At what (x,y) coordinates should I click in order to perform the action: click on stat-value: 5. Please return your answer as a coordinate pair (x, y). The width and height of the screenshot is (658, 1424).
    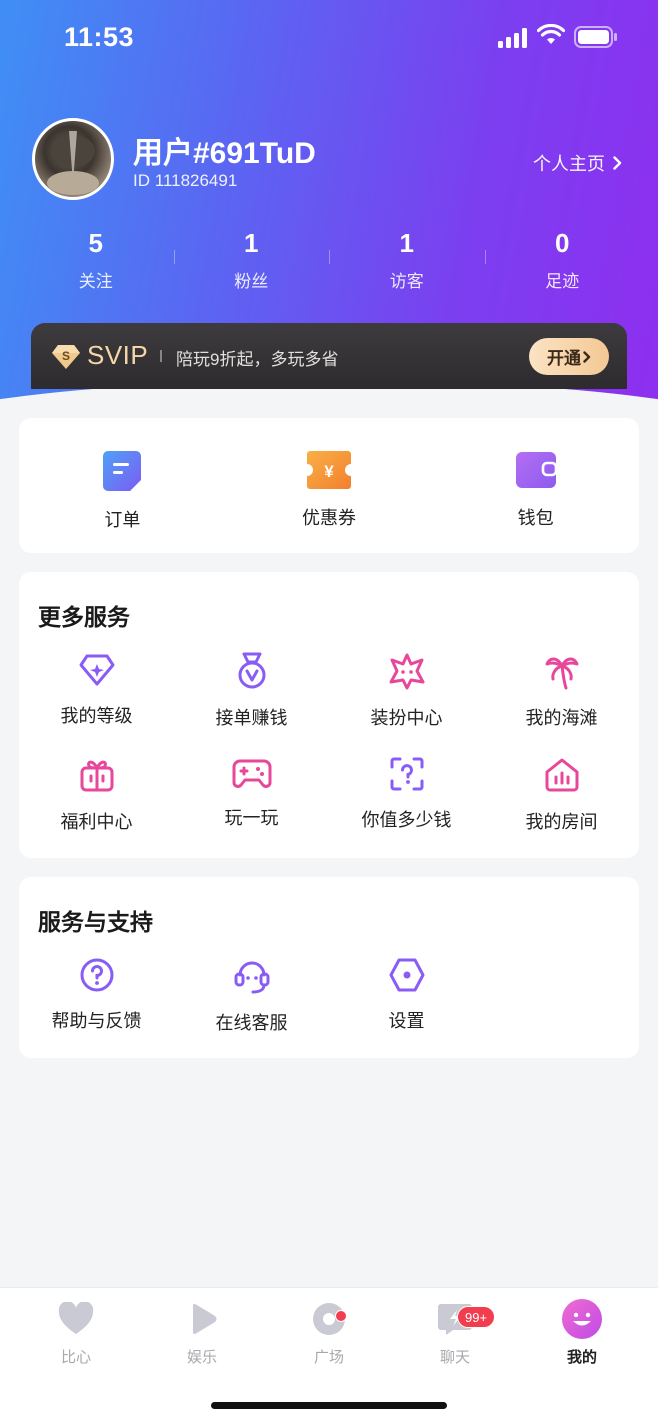
    Looking at the image, I should click on (95, 243).